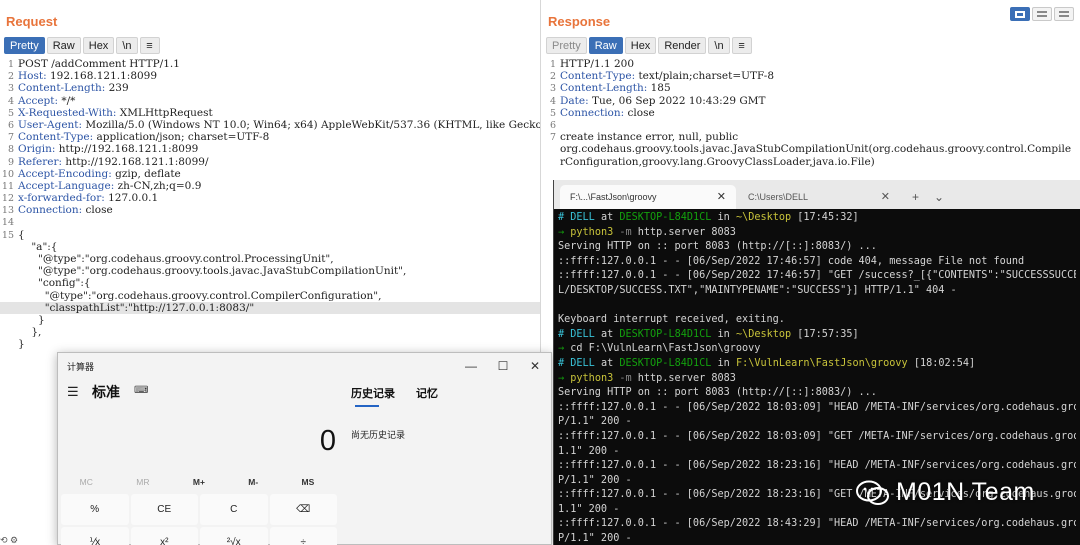  Describe the element at coordinates (723, 363) in the screenshot. I see `terminal-text: in` at that location.